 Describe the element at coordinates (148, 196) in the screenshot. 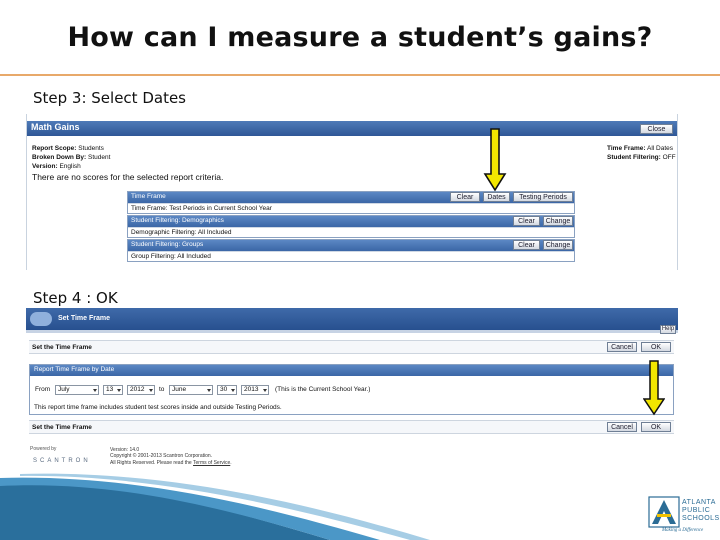

I see `criteria-title: Time Frame` at that location.